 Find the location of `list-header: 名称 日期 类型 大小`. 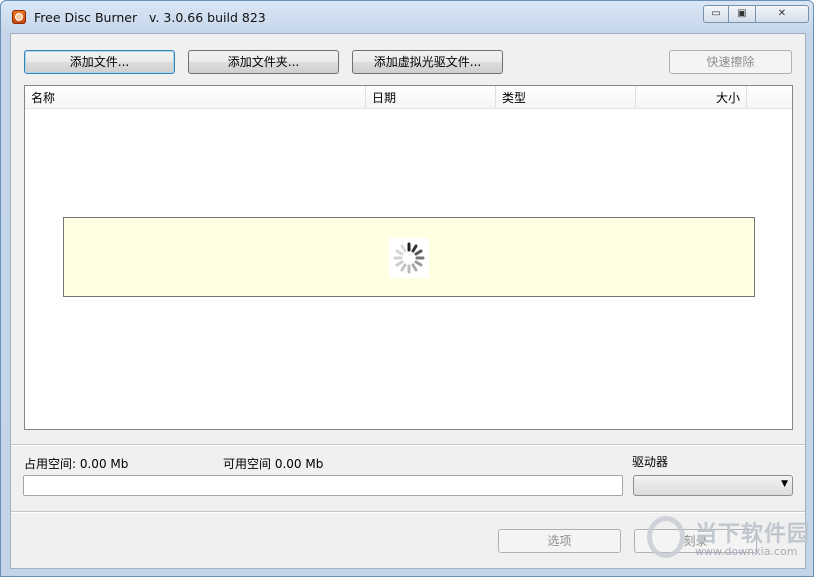

list-header: 名称 日期 类型 大小 is located at coordinates (408, 97).